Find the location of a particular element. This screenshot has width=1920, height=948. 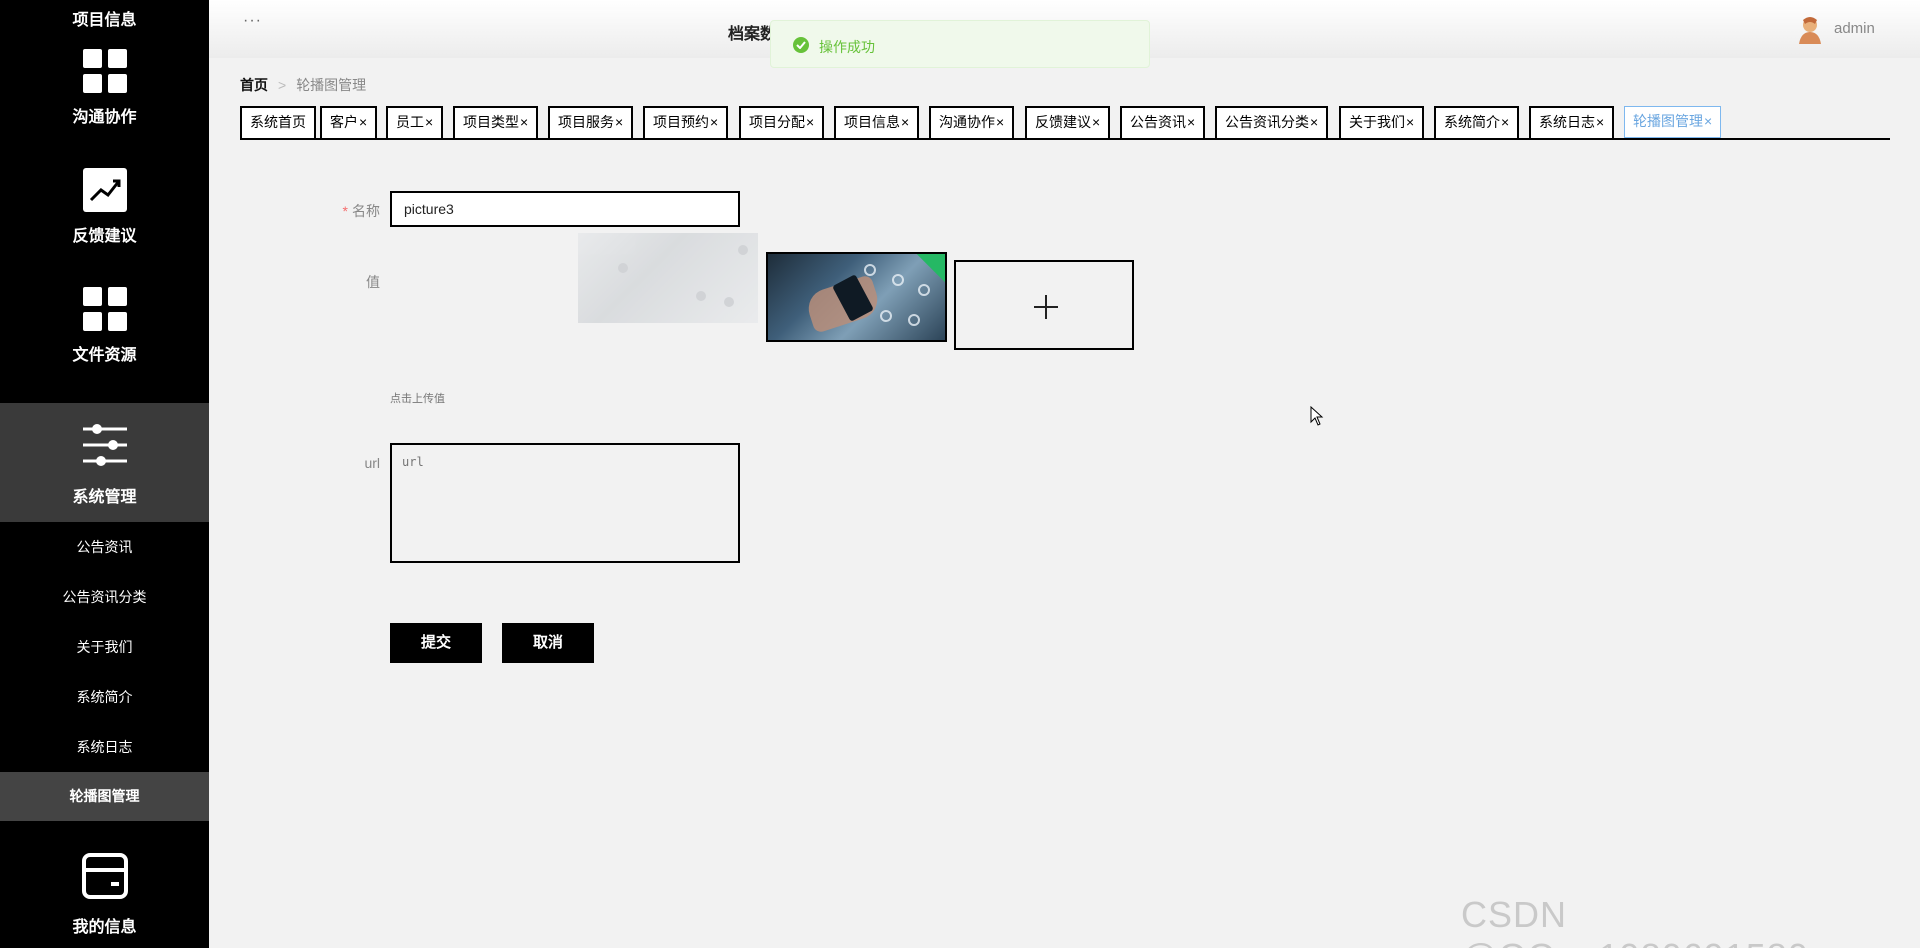

upload-hint: 点击上传值 is located at coordinates (417, 399).